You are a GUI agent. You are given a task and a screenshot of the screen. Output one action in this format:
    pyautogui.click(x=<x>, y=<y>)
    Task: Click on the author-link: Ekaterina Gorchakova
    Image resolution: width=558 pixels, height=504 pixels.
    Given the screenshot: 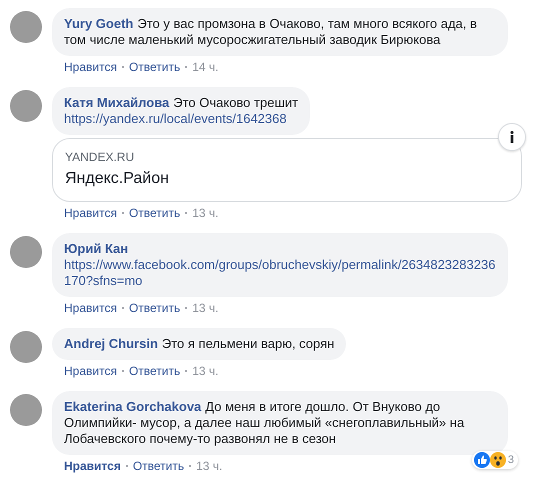 What is the action you would take?
    pyautogui.click(x=133, y=406)
    